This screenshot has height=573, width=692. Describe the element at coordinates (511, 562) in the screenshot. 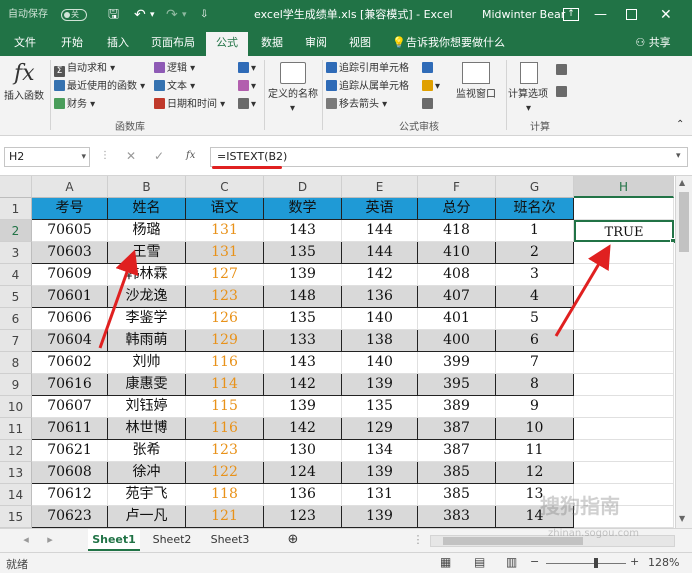

I see `page-break-view-icon: ▥` at that location.